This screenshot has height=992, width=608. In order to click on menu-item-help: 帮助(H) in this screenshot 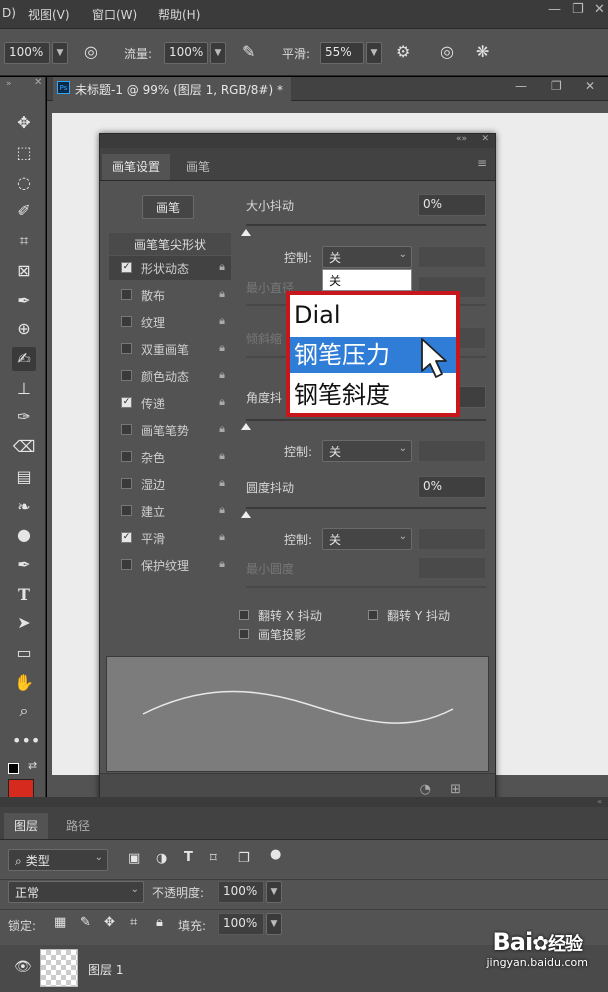, I will do `click(179, 14)`.